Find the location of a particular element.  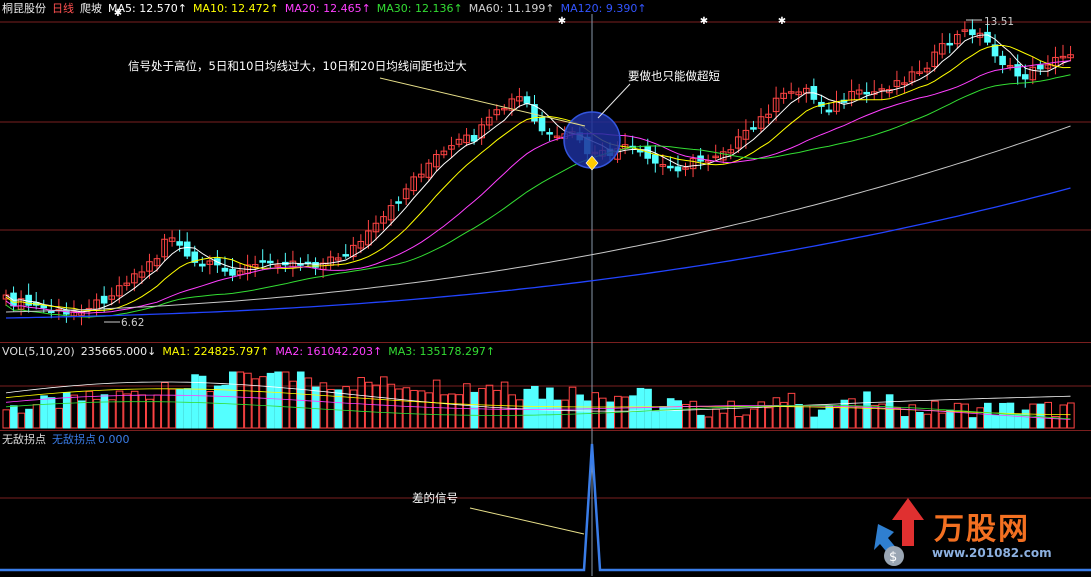

annotation-high-signal: 信号处于高位，5日和10日均线过大，10日和20日均线间距也过大 is located at coordinates (297, 66).